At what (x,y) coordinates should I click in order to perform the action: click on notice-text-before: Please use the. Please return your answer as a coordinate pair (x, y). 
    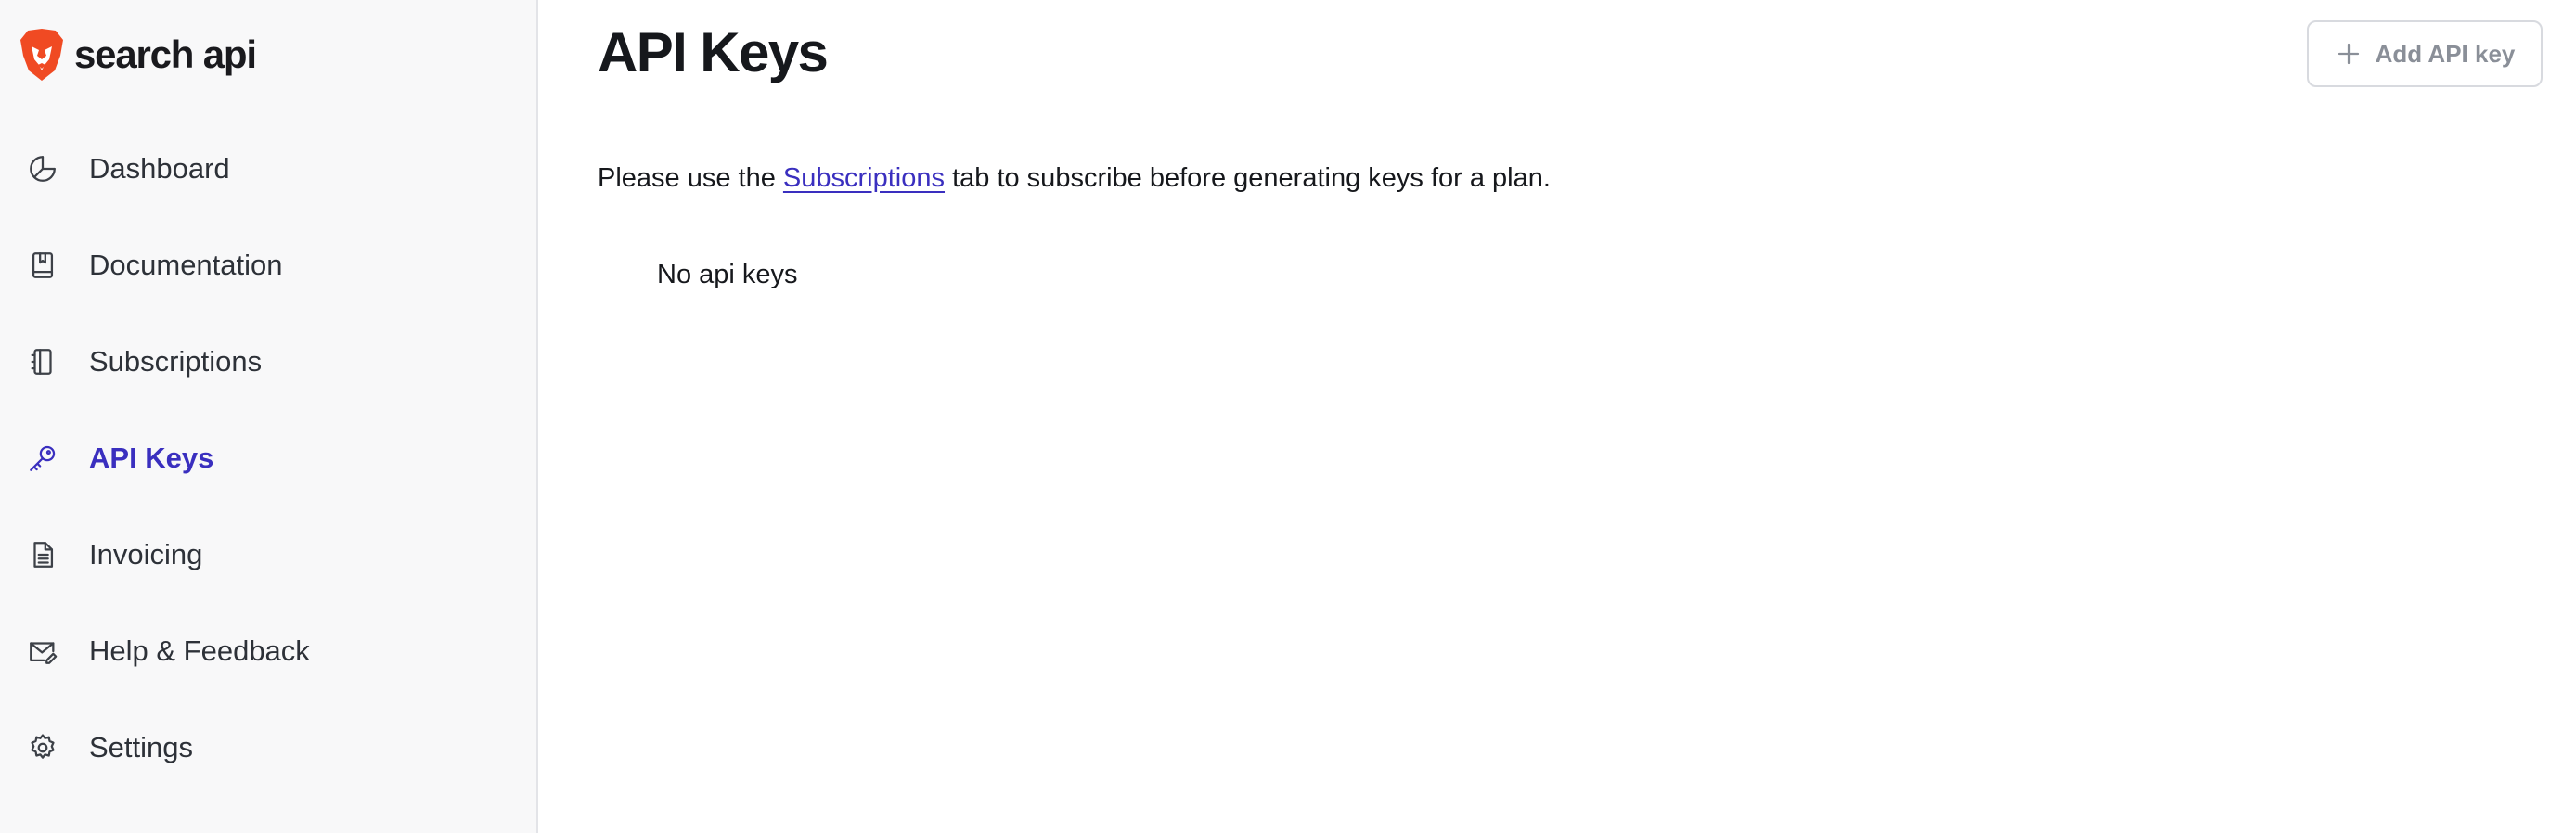
    Looking at the image, I should click on (690, 178).